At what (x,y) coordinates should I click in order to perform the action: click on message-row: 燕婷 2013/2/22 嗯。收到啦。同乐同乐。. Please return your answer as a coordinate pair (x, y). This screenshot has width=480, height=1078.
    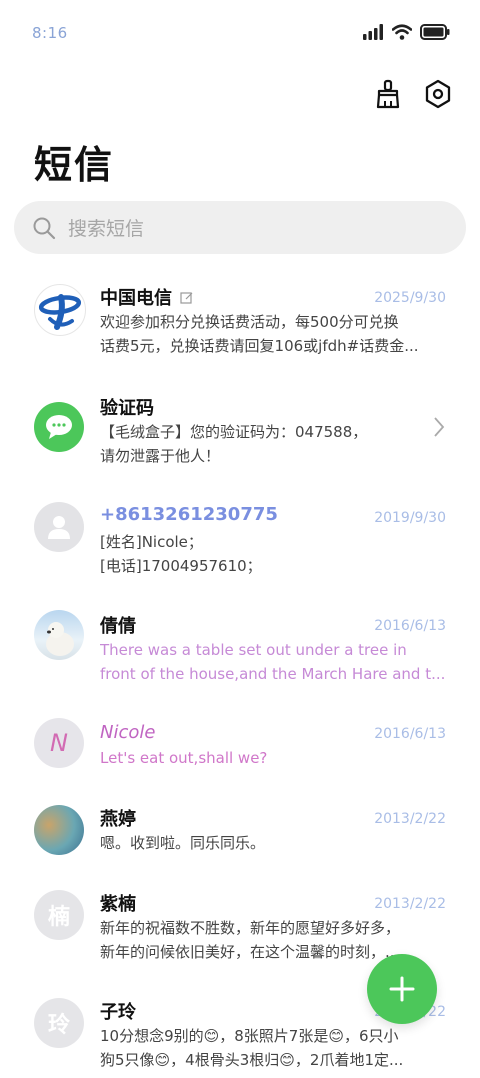
    Looking at the image, I should click on (240, 850).